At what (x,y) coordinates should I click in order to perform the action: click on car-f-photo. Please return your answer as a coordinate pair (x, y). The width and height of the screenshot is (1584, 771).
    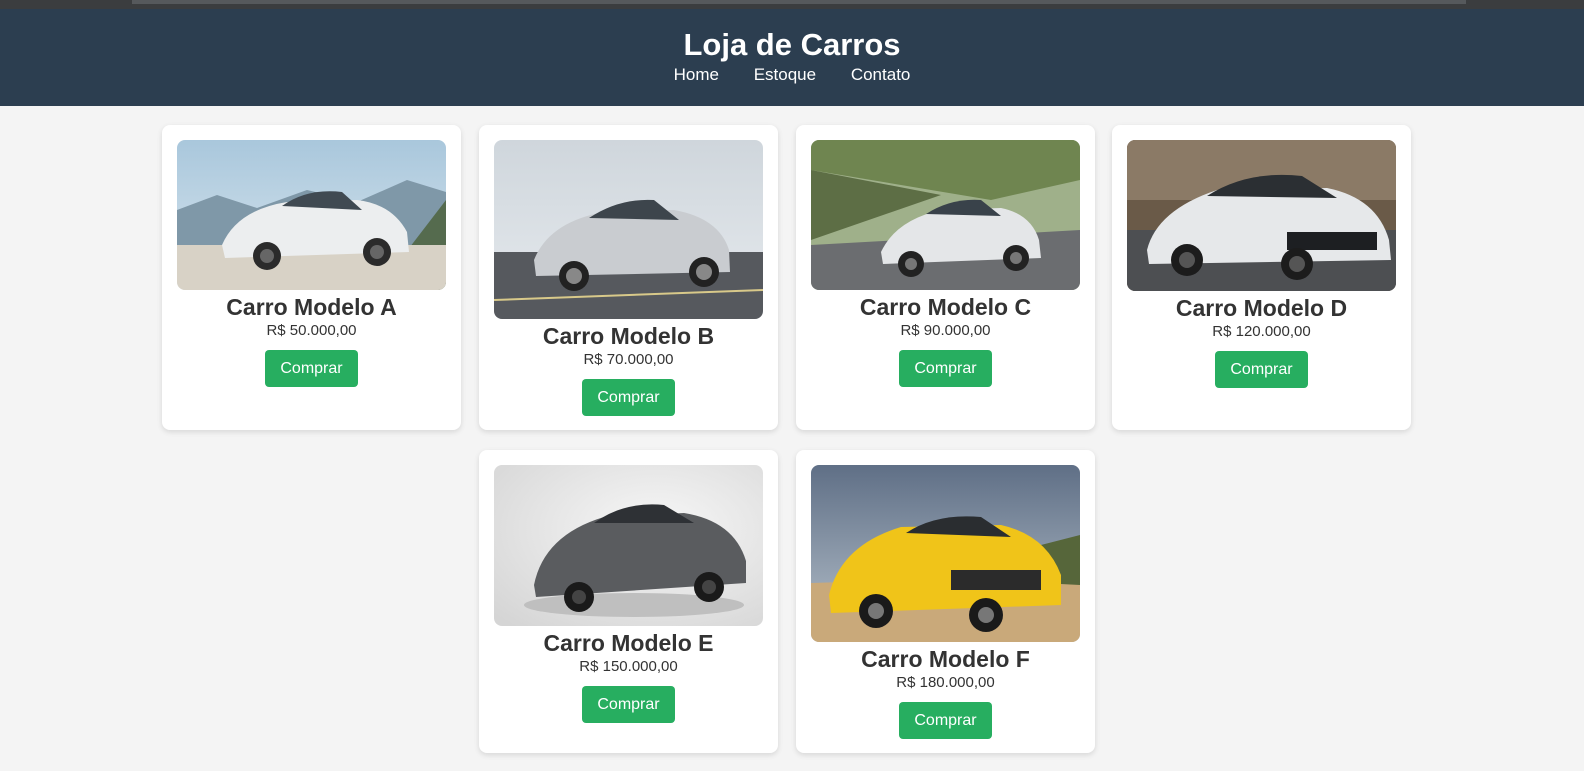
    Looking at the image, I should click on (945, 553).